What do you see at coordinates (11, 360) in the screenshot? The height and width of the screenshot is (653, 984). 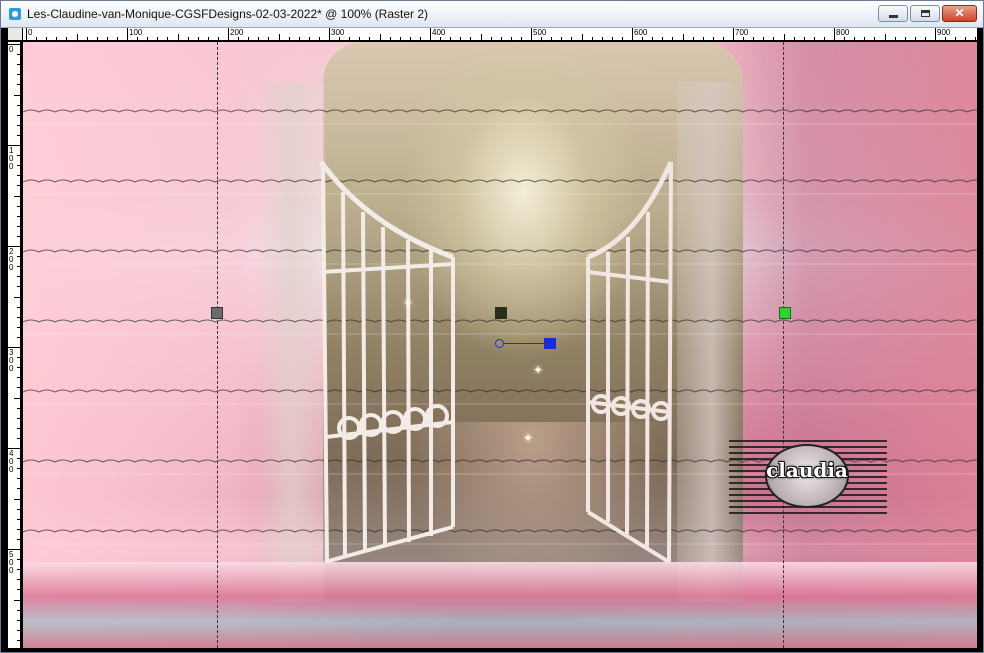 I see `ruler-label: 3 0 0` at bounding box center [11, 360].